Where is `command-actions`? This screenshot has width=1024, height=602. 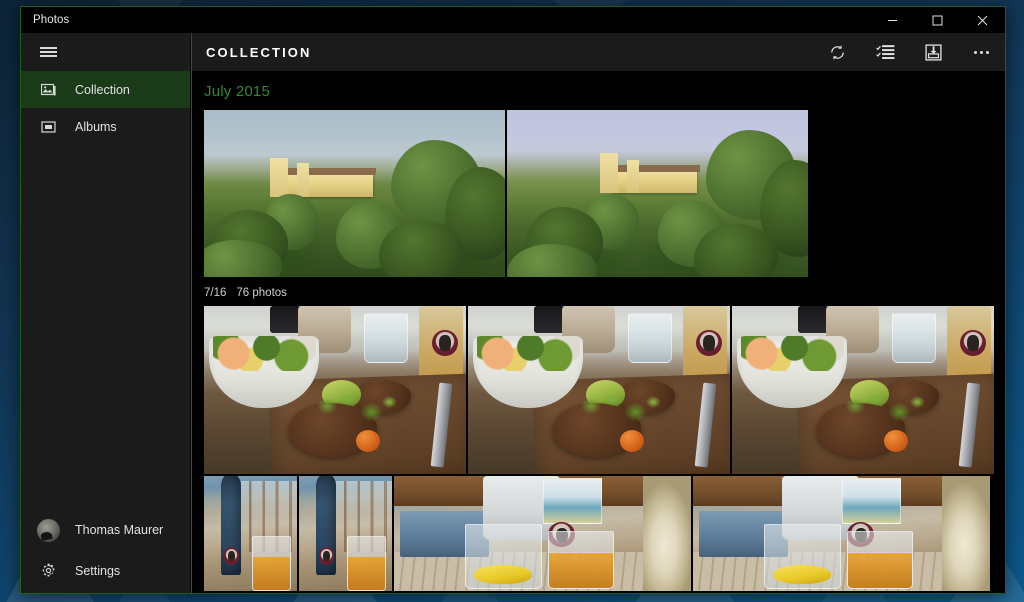 command-actions is located at coordinates (909, 52).